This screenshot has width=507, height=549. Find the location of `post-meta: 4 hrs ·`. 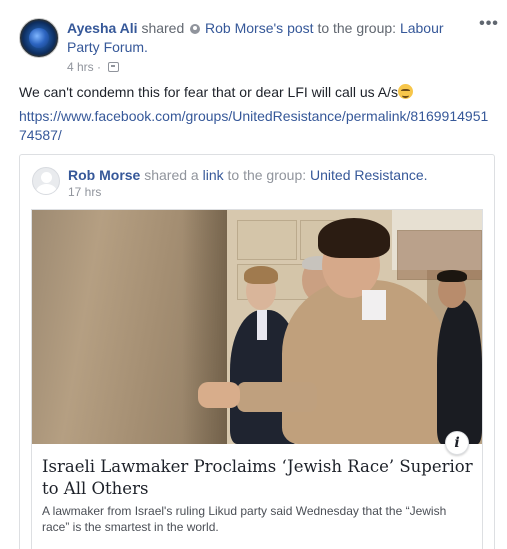

post-meta: 4 hrs · is located at coordinates (93, 67).